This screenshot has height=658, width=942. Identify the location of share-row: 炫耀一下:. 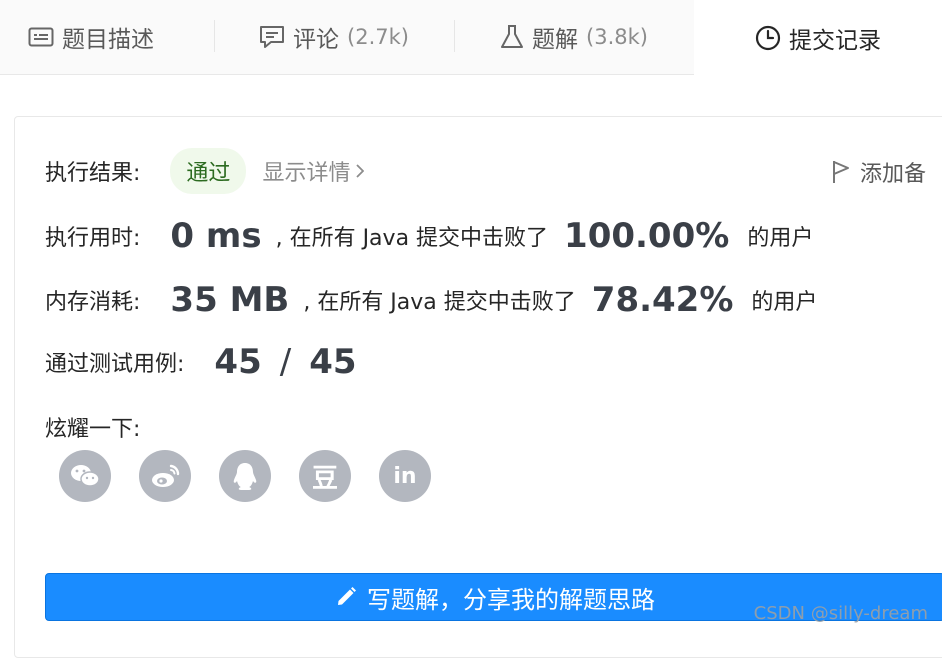
(92, 427).